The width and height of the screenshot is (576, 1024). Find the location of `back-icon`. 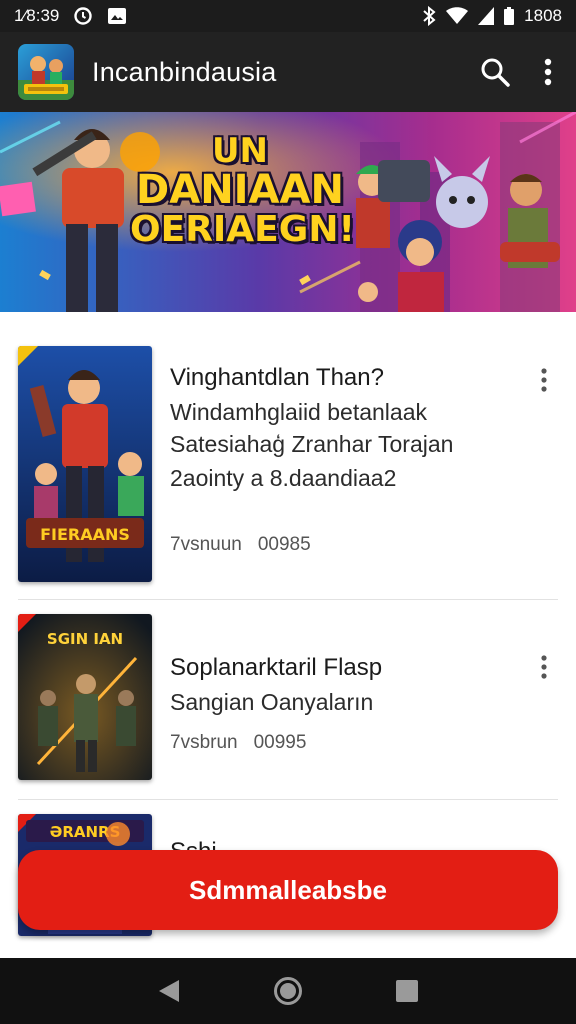

back-icon is located at coordinates (169, 991).